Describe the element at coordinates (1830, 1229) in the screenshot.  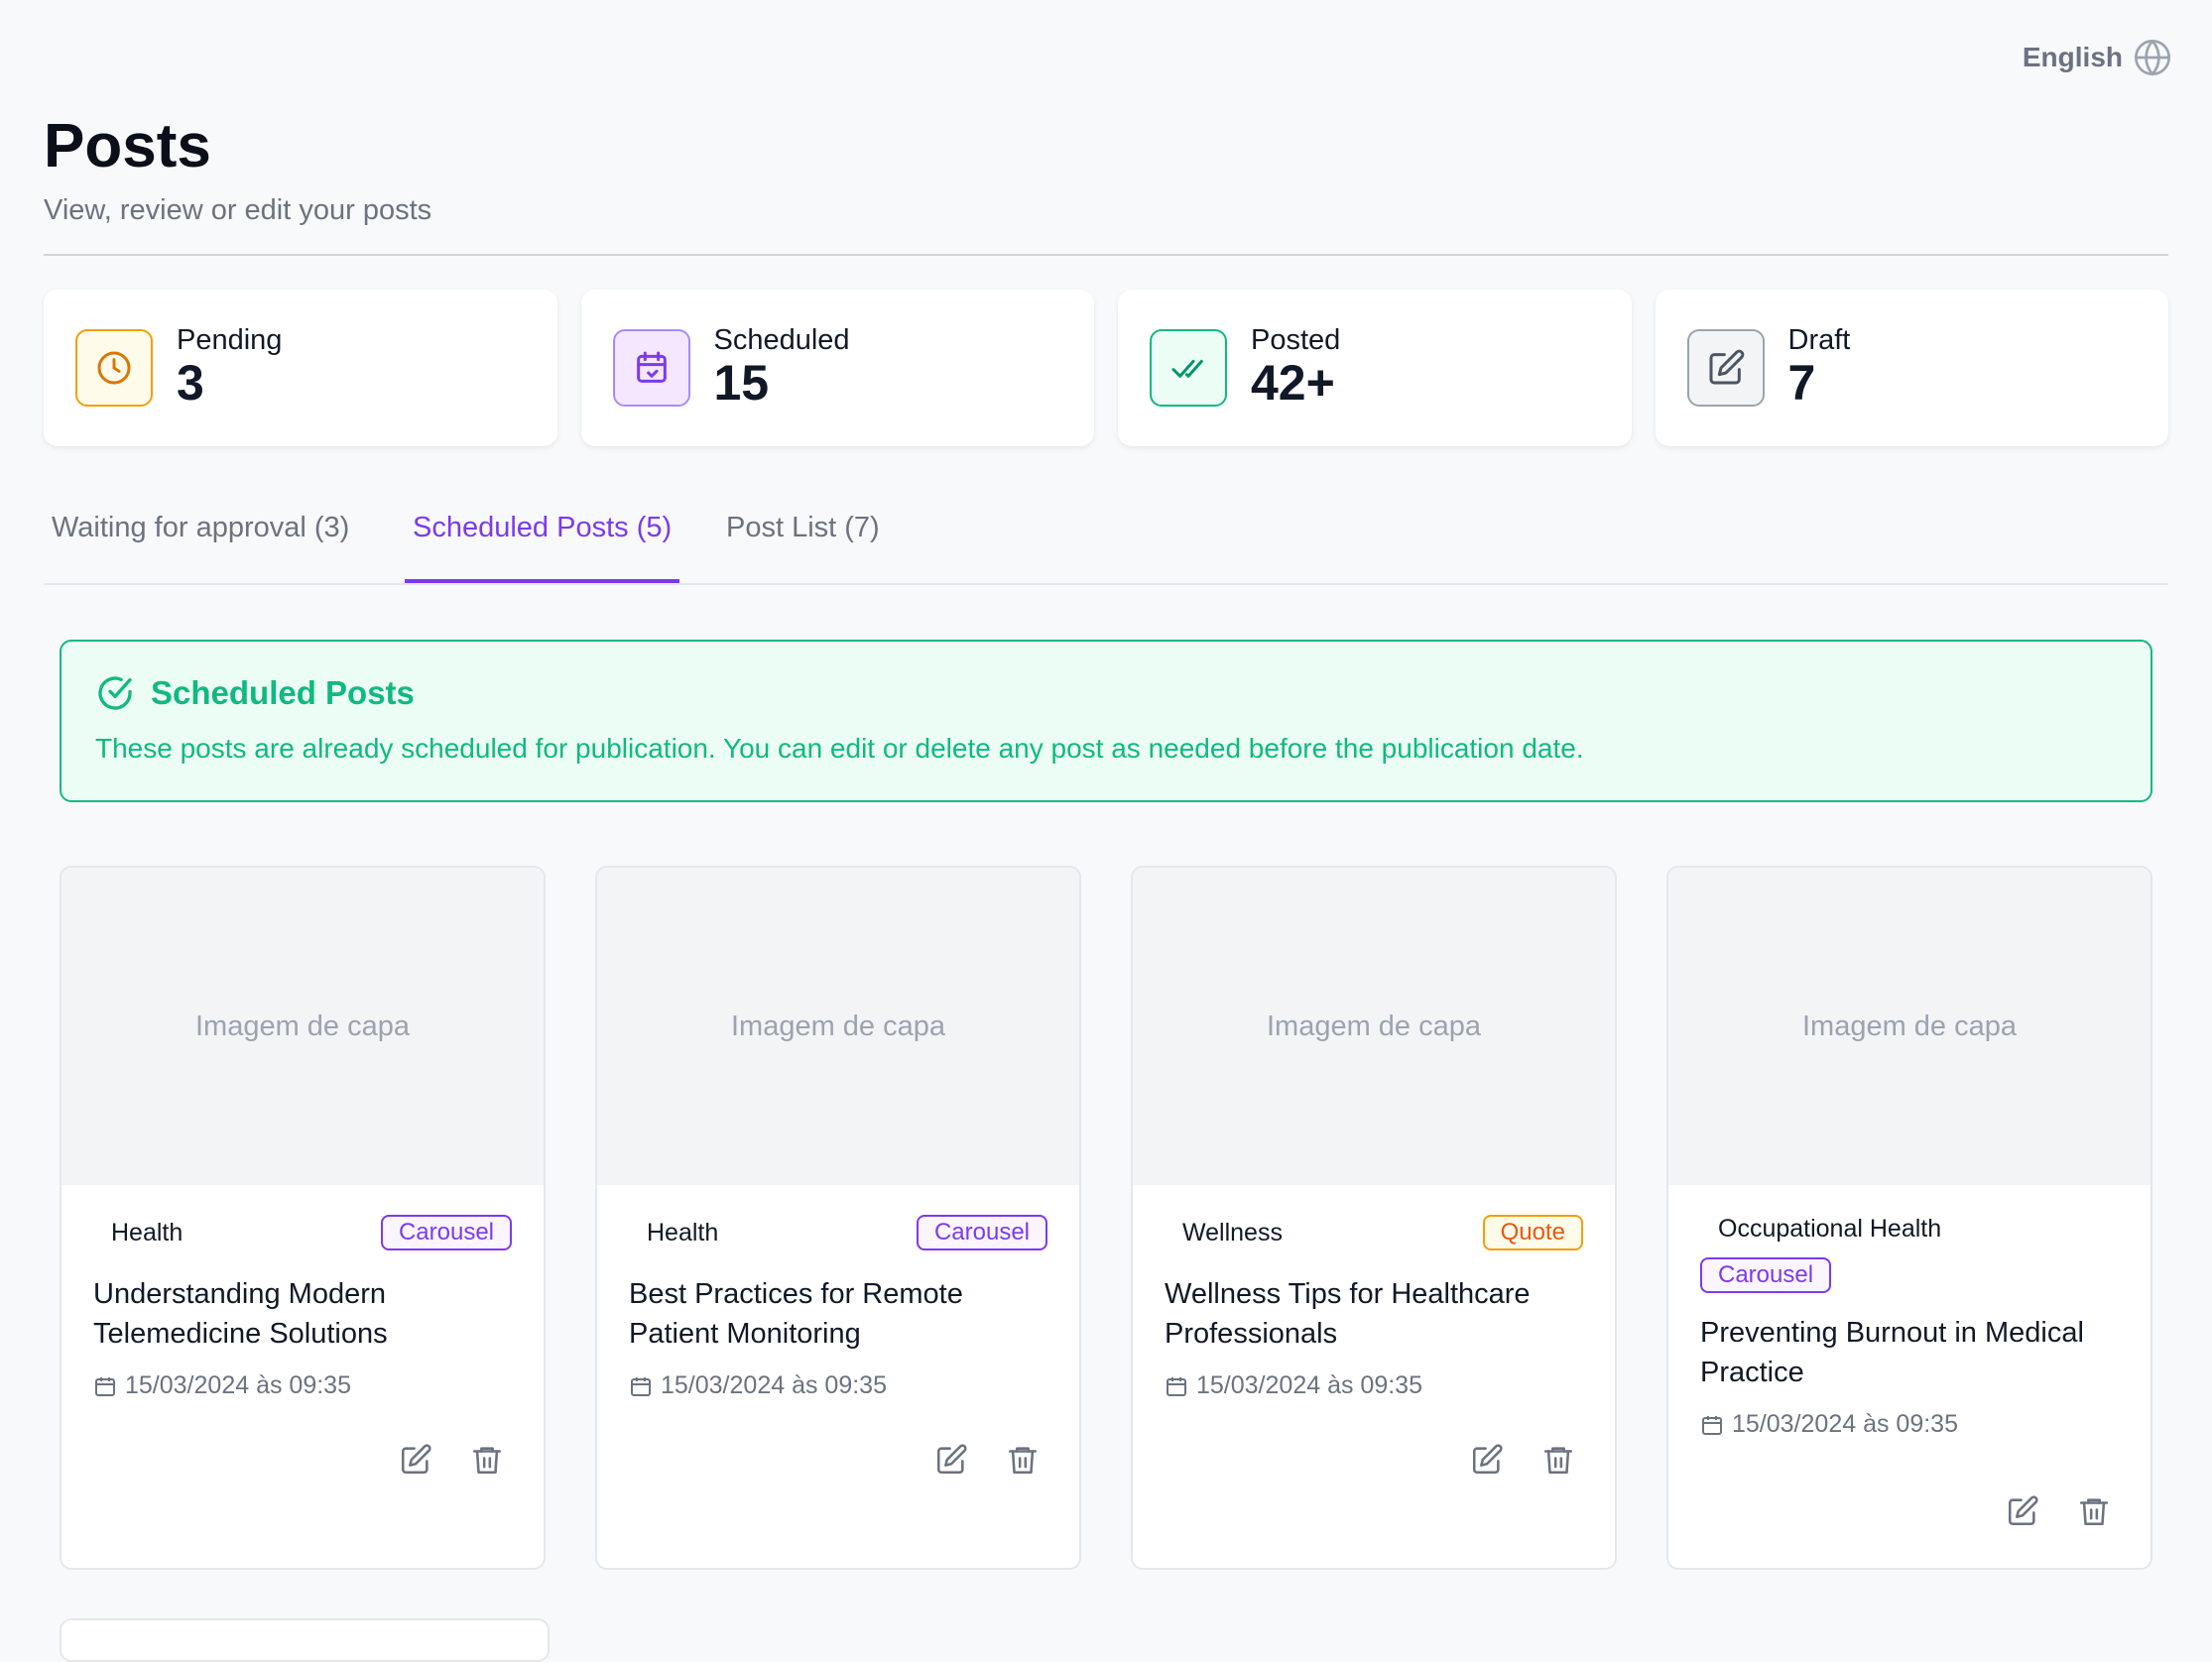
I see `post-category: Occupational Health` at that location.